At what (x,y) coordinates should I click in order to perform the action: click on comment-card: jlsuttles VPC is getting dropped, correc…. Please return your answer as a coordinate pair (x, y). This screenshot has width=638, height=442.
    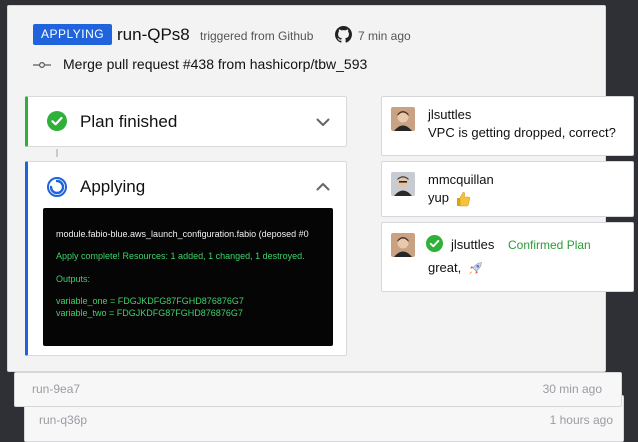
    Looking at the image, I should click on (507, 126).